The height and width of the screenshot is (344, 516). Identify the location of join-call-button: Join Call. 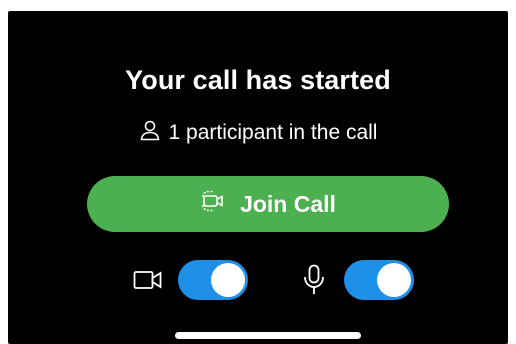
(268, 204).